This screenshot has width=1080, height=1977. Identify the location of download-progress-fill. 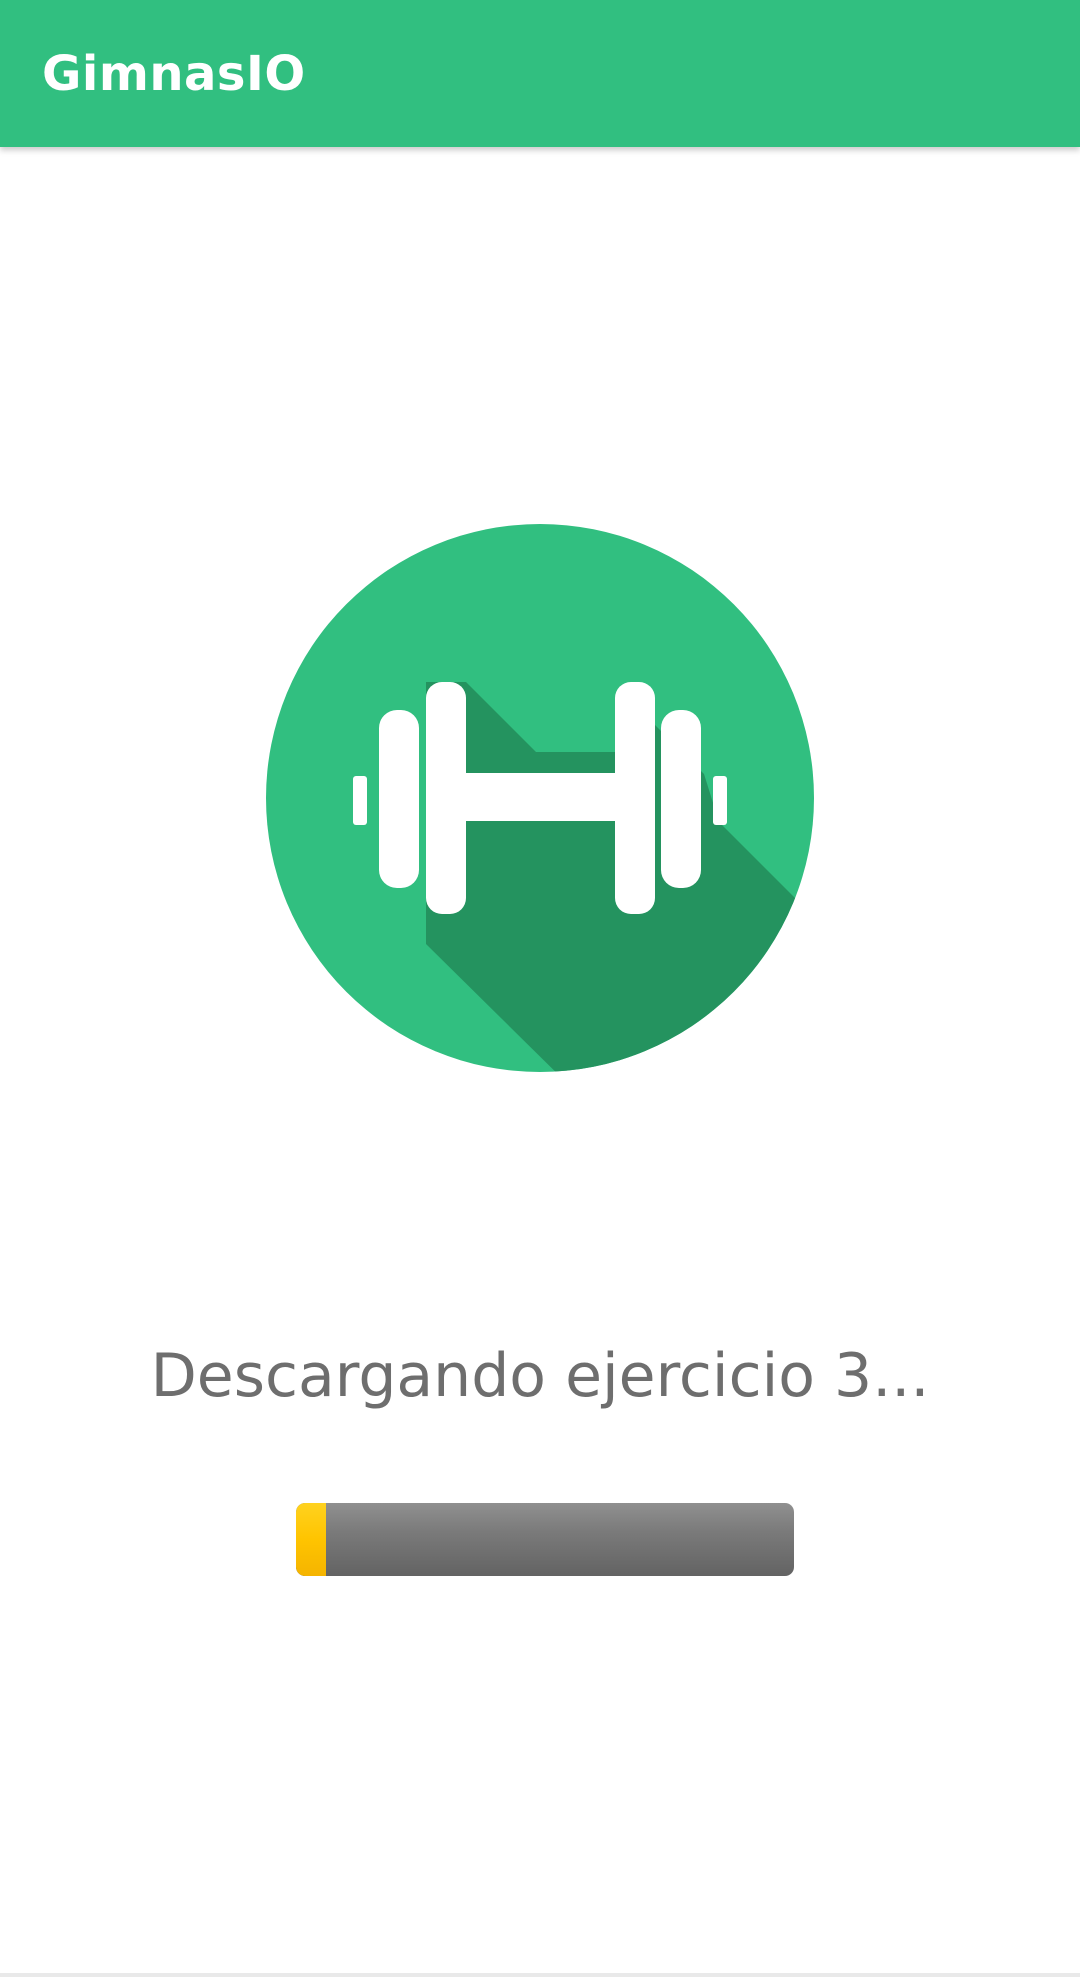
(311, 1539).